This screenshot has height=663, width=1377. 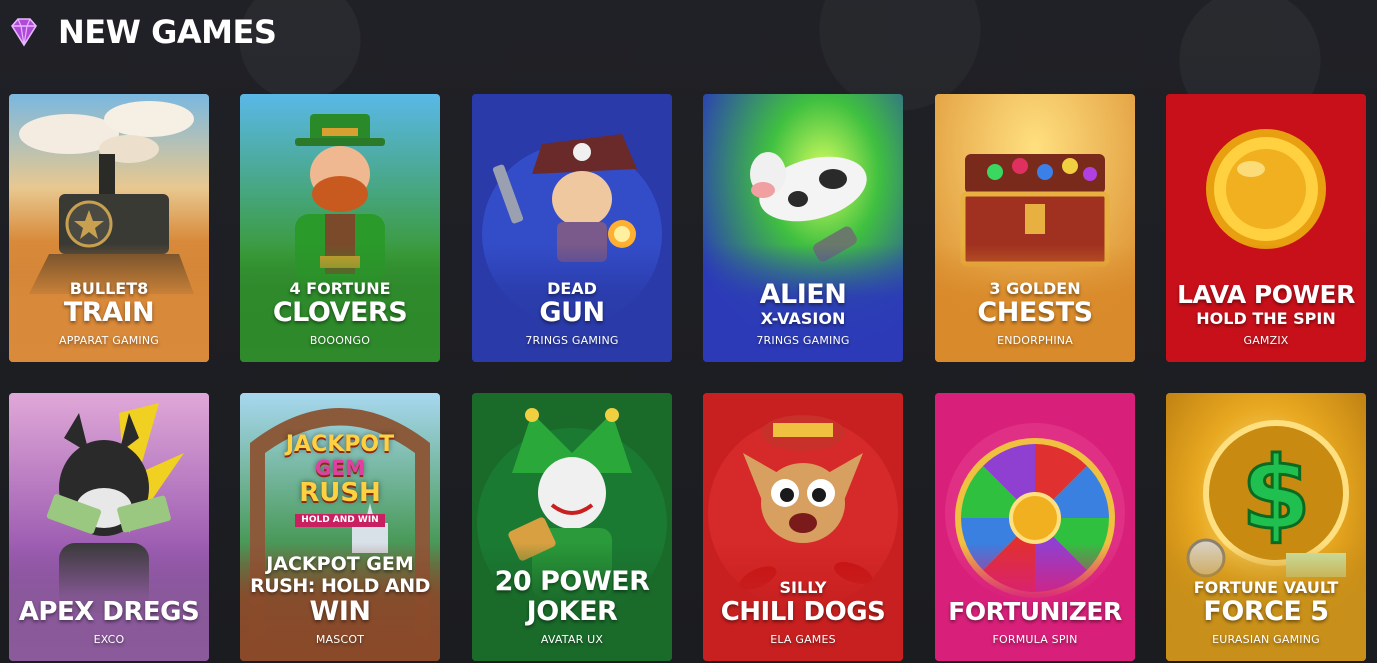 I want to click on game-title-main: GUN, so click(x=572, y=312).